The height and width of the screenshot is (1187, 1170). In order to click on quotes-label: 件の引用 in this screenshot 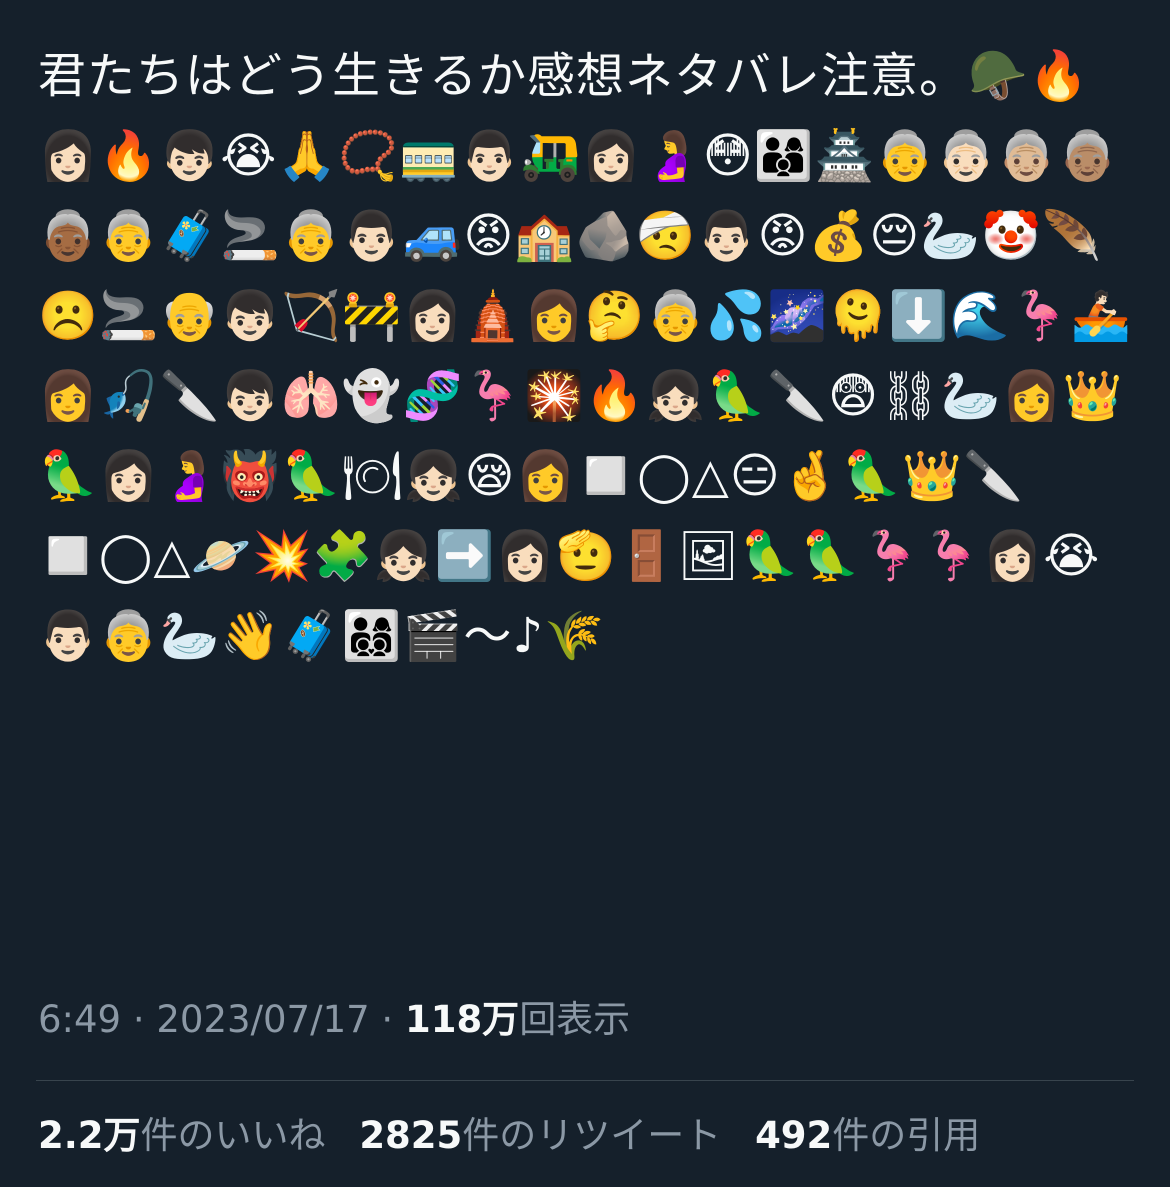, I will do `click(906, 1135)`.